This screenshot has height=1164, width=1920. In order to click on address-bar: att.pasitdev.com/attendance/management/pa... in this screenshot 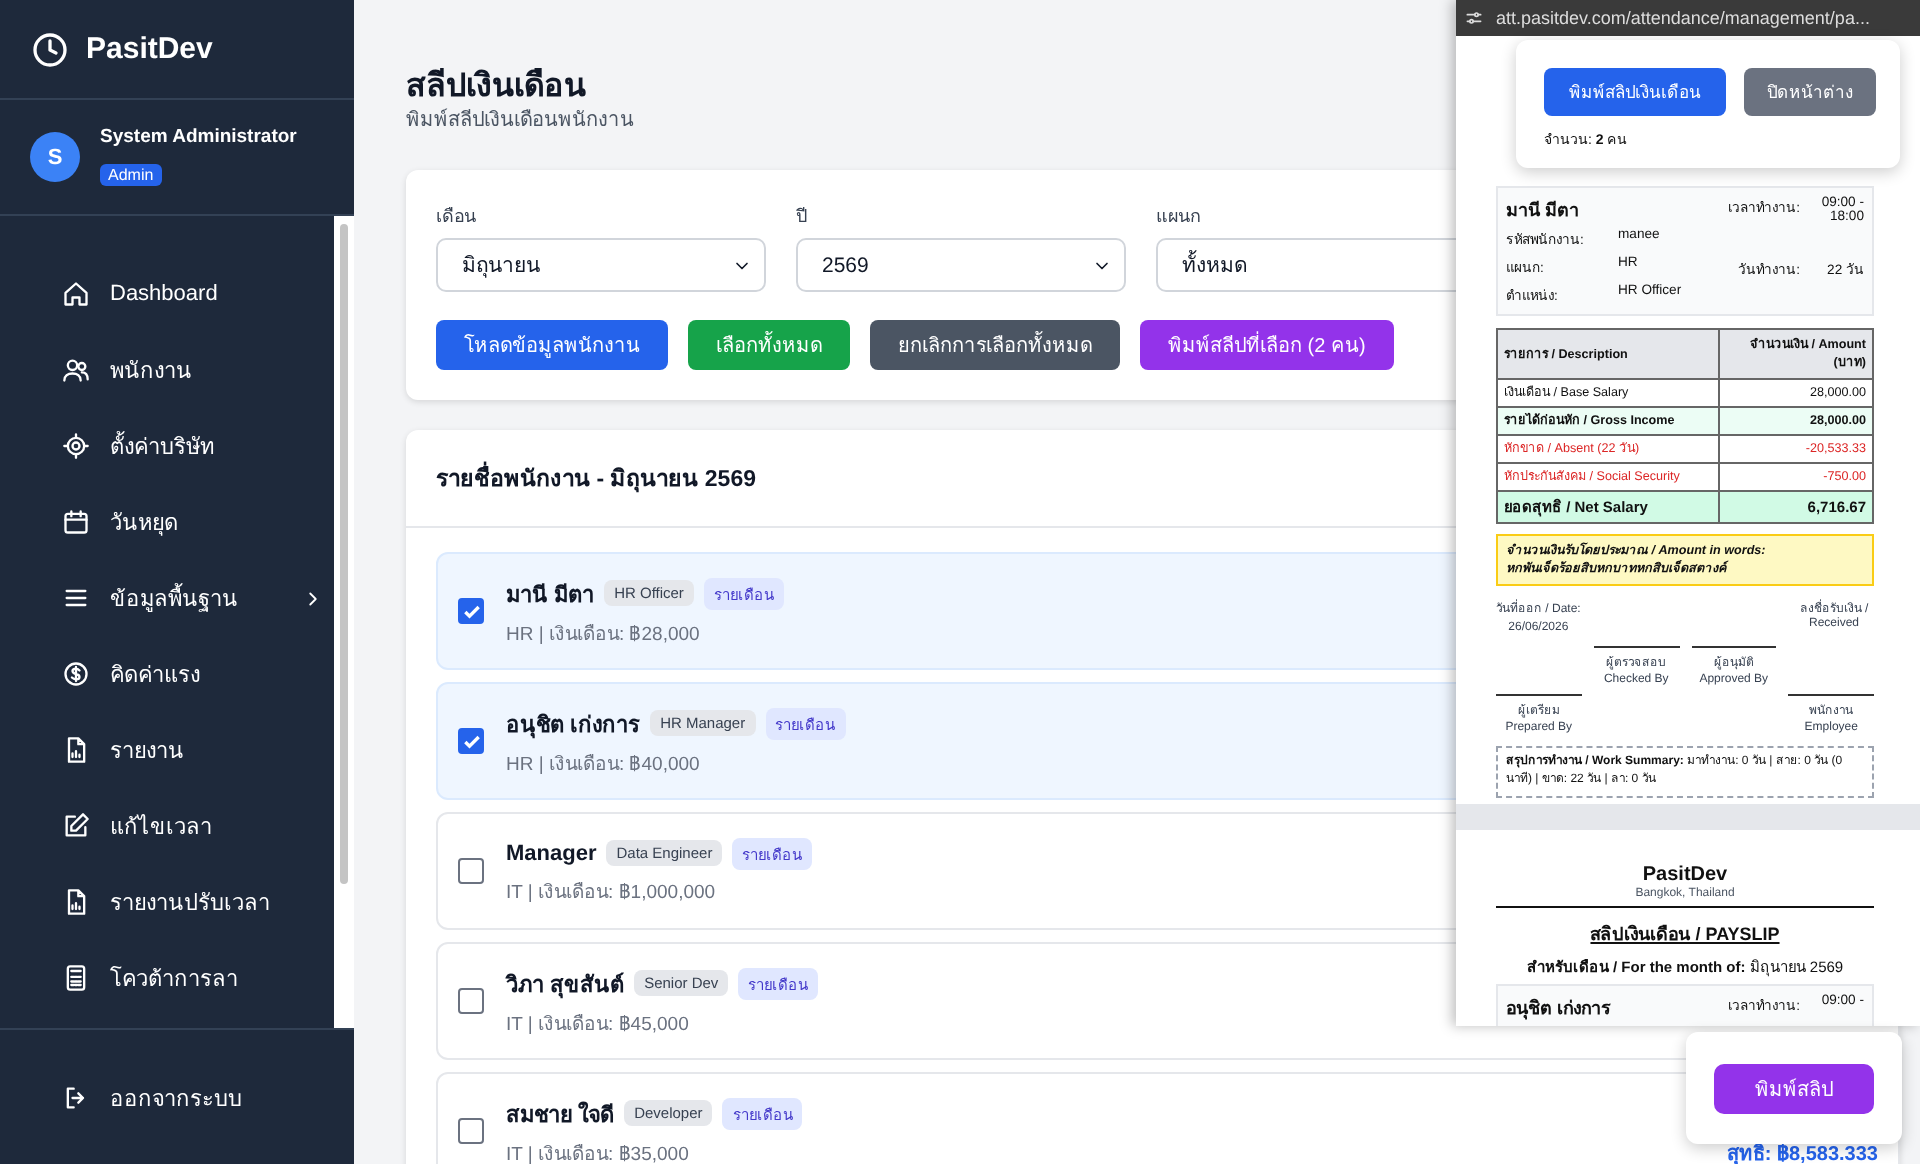, I will do `click(1688, 18)`.